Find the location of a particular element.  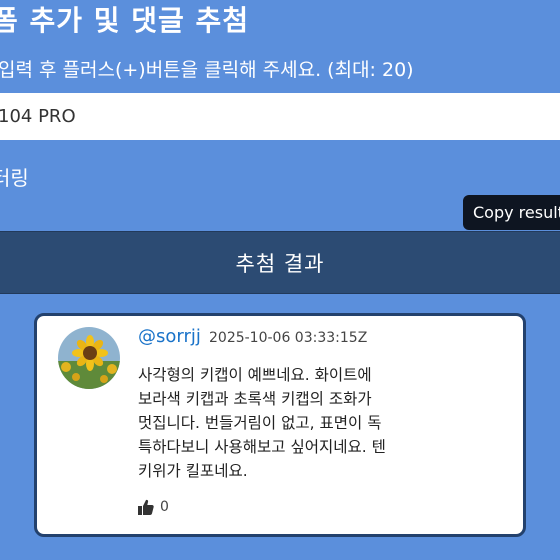

instruction-text: 입력 후 플러스(+)버튼을 클릭해 주세요. (최대: 20) is located at coordinates (207, 70).